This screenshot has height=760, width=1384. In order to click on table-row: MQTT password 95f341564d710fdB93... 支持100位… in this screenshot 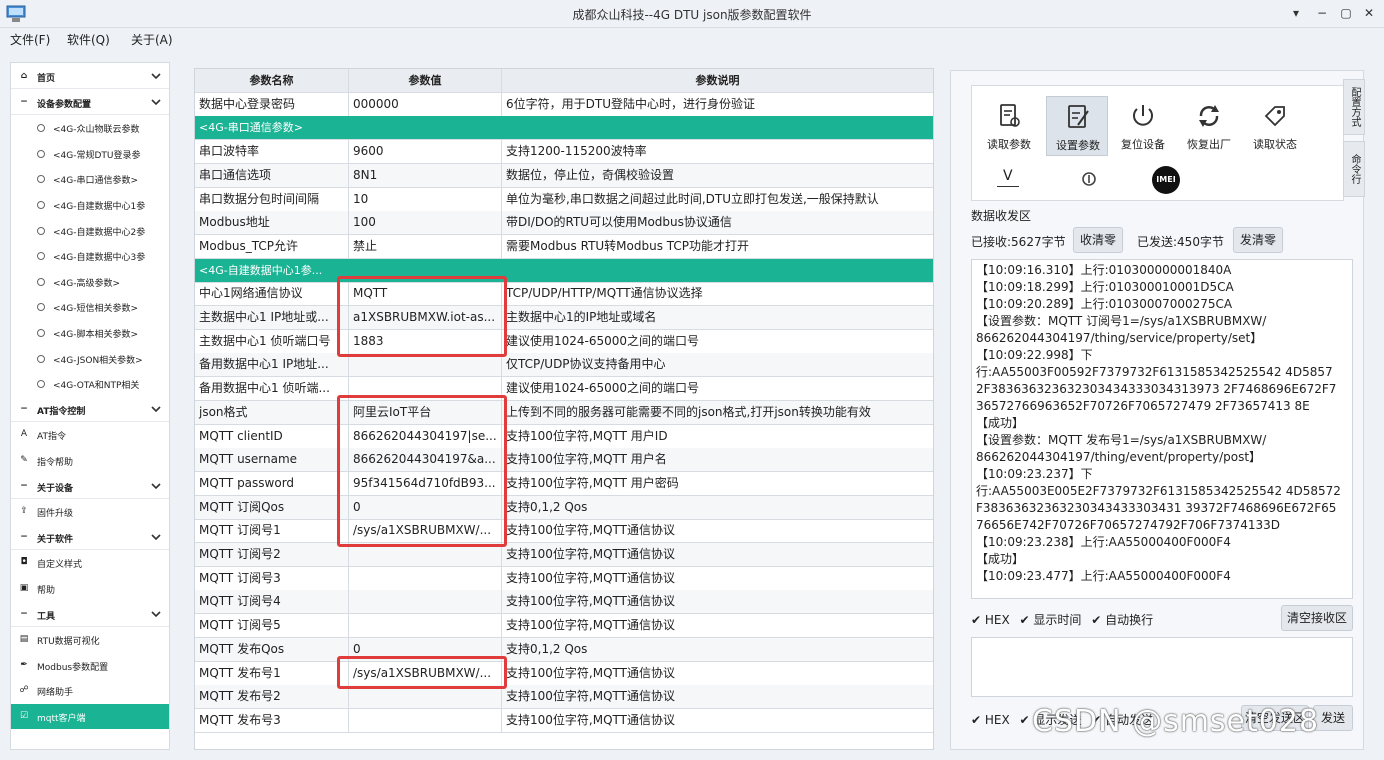, I will do `click(564, 483)`.